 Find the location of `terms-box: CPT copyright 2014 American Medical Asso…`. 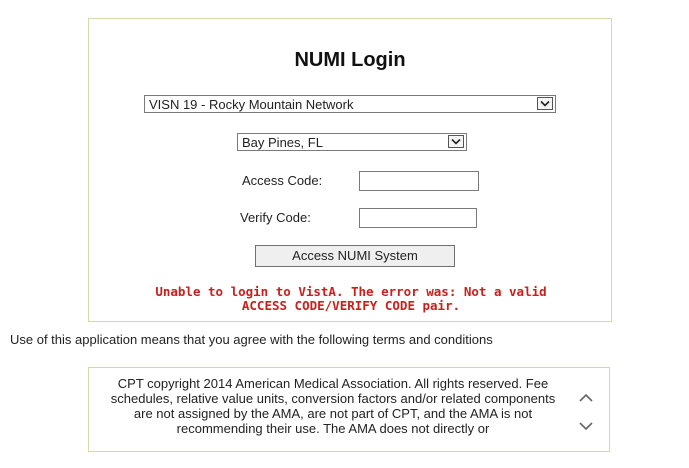

terms-box: CPT copyright 2014 American Medical Asso… is located at coordinates (349, 409).